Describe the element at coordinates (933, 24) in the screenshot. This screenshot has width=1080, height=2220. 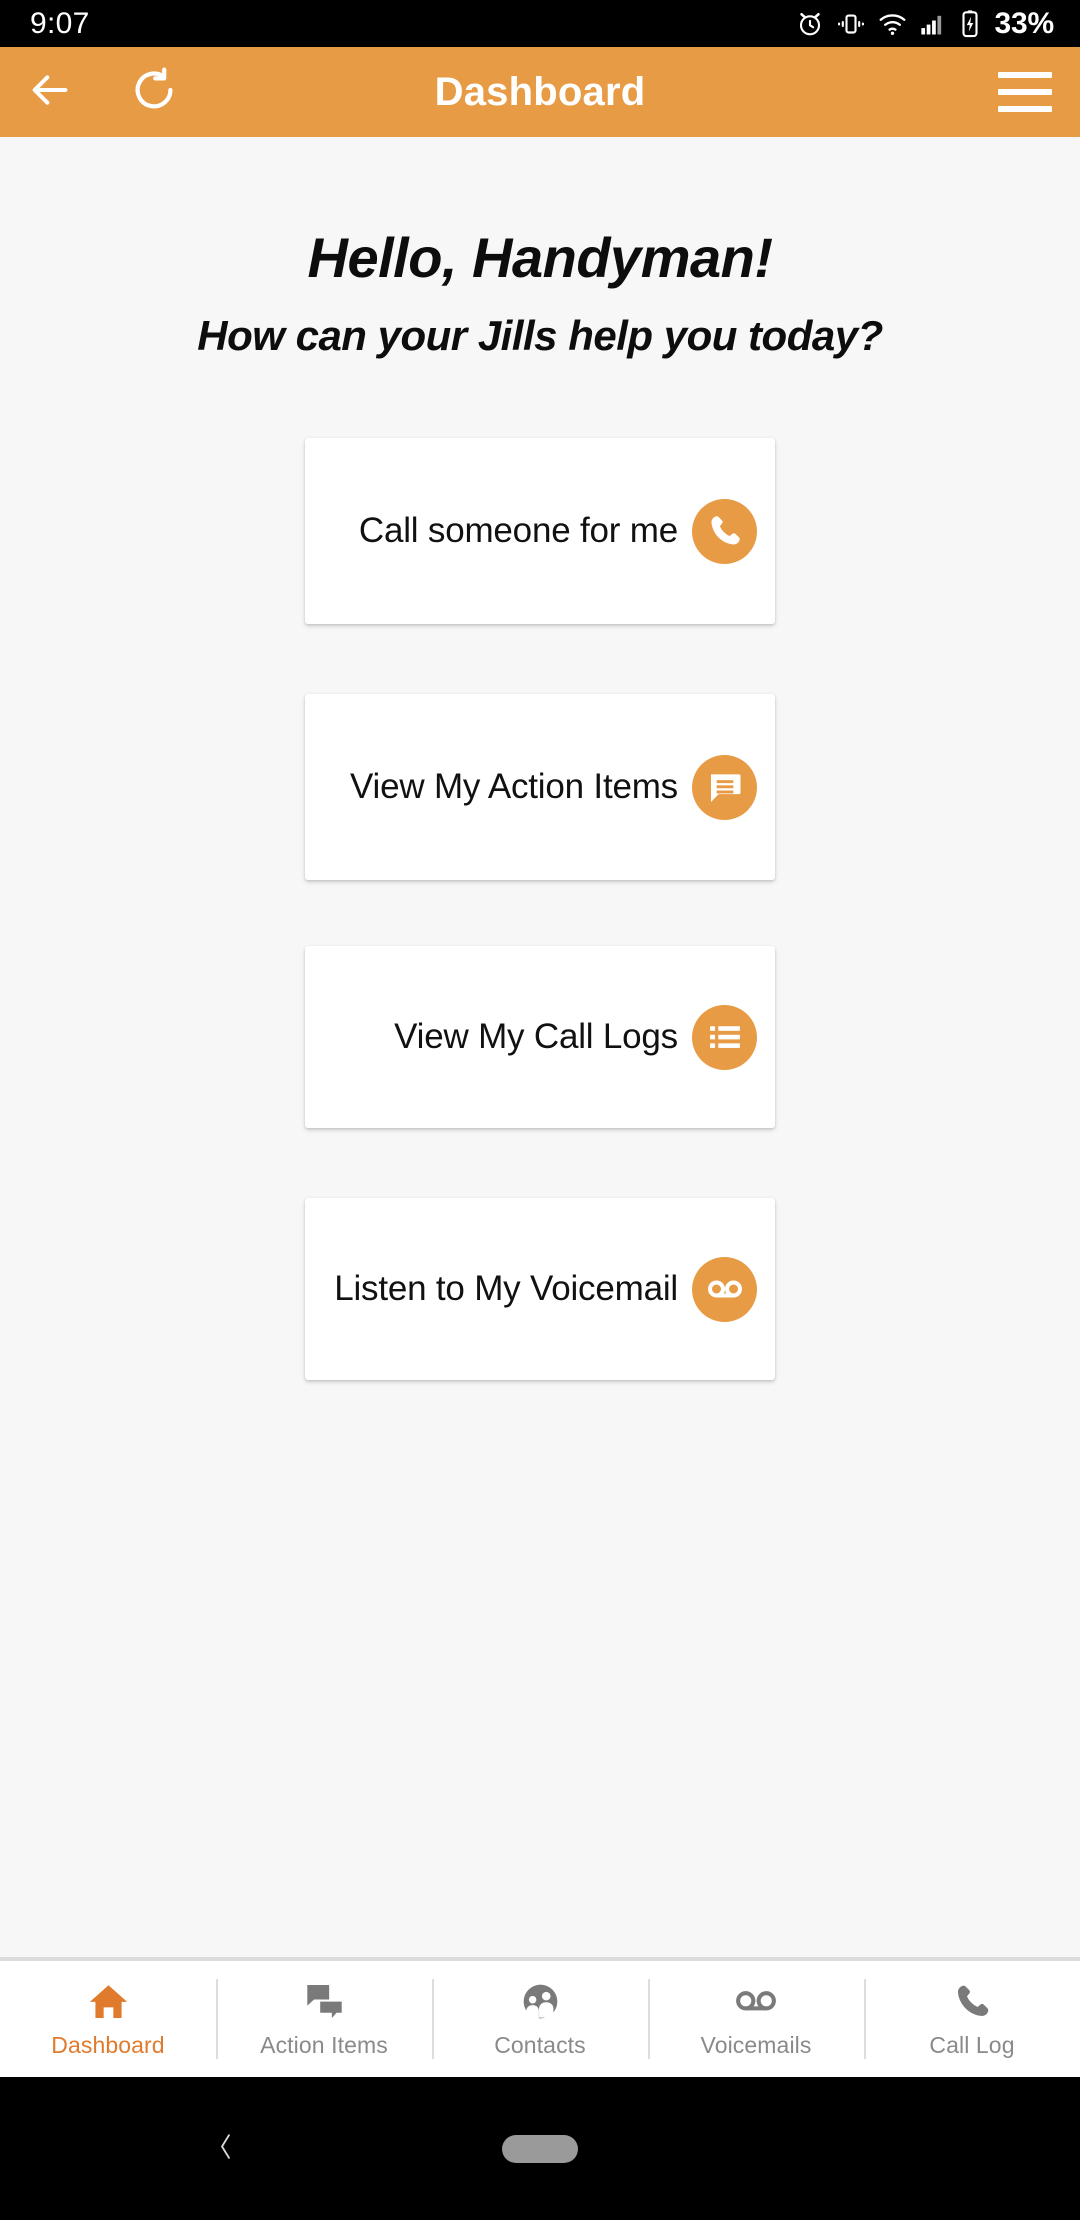
I see `signal-icon` at that location.